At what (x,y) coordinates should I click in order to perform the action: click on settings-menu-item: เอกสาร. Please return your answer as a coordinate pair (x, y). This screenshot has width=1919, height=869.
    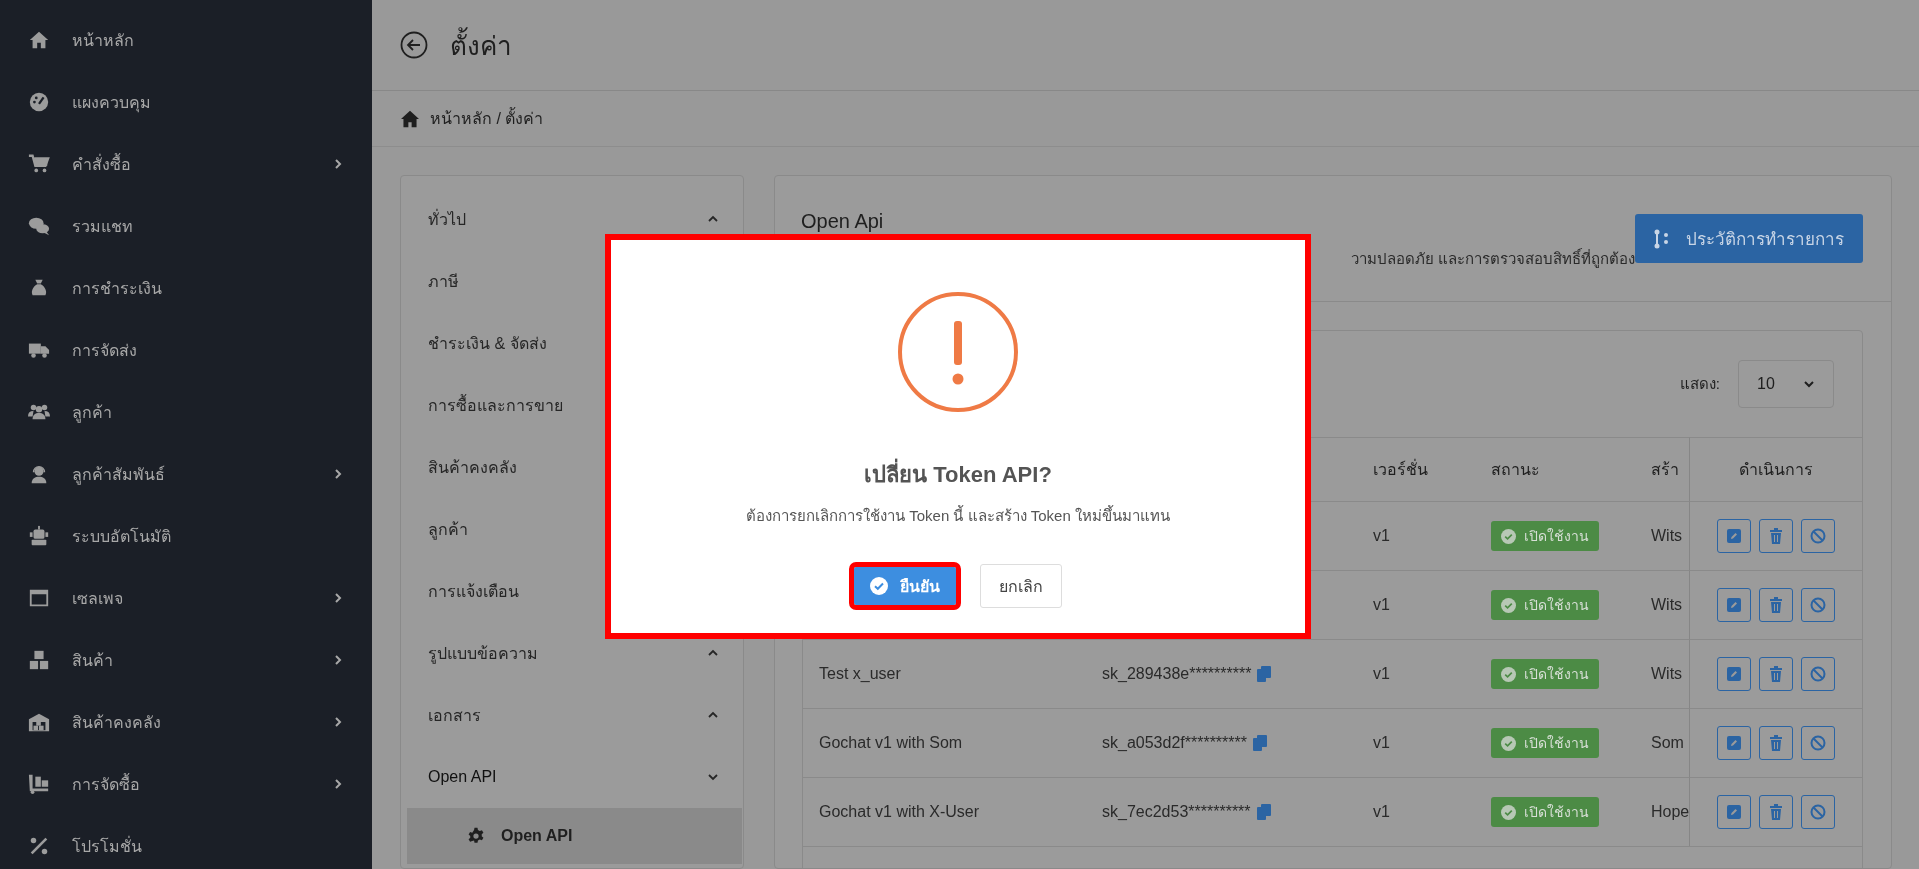
    Looking at the image, I should click on (572, 715).